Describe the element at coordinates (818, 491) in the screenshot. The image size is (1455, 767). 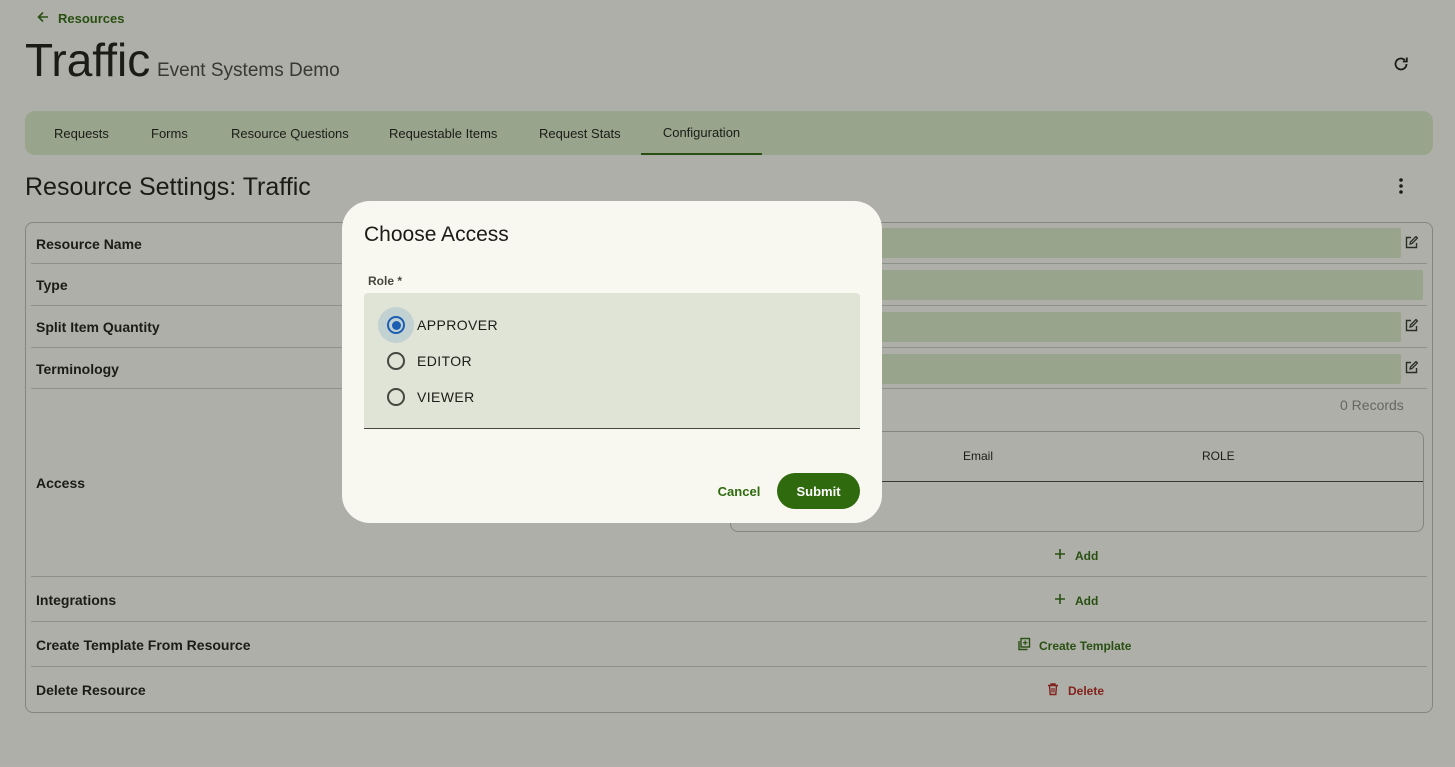
I see `submit-button: Submit` at that location.